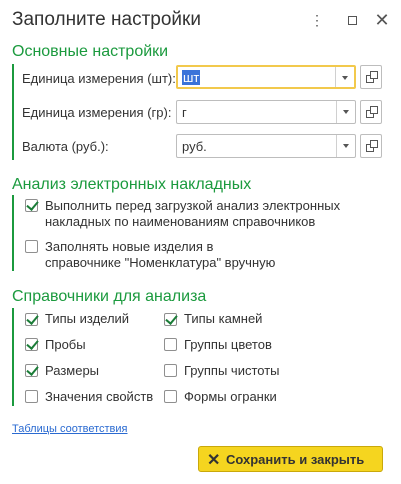 This screenshot has height=484, width=401. What do you see at coordinates (106, 19) in the screenshot?
I see `window-title: Заполните настройки` at bounding box center [106, 19].